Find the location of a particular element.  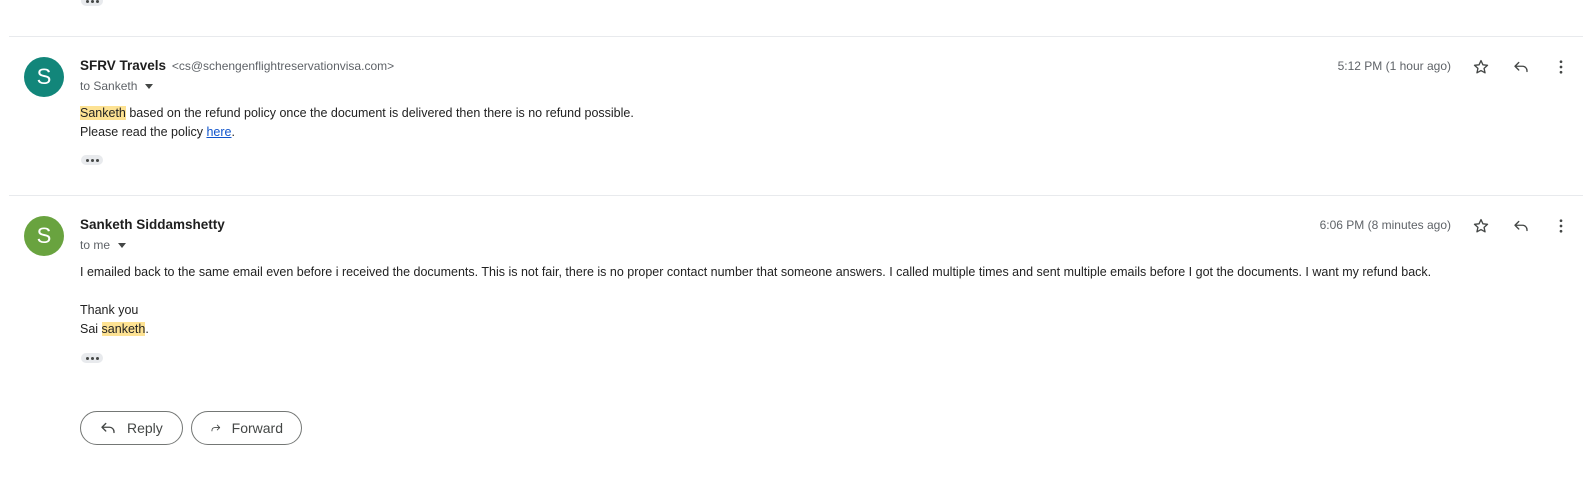

sender-name-text: SFRV Travels is located at coordinates (123, 65).